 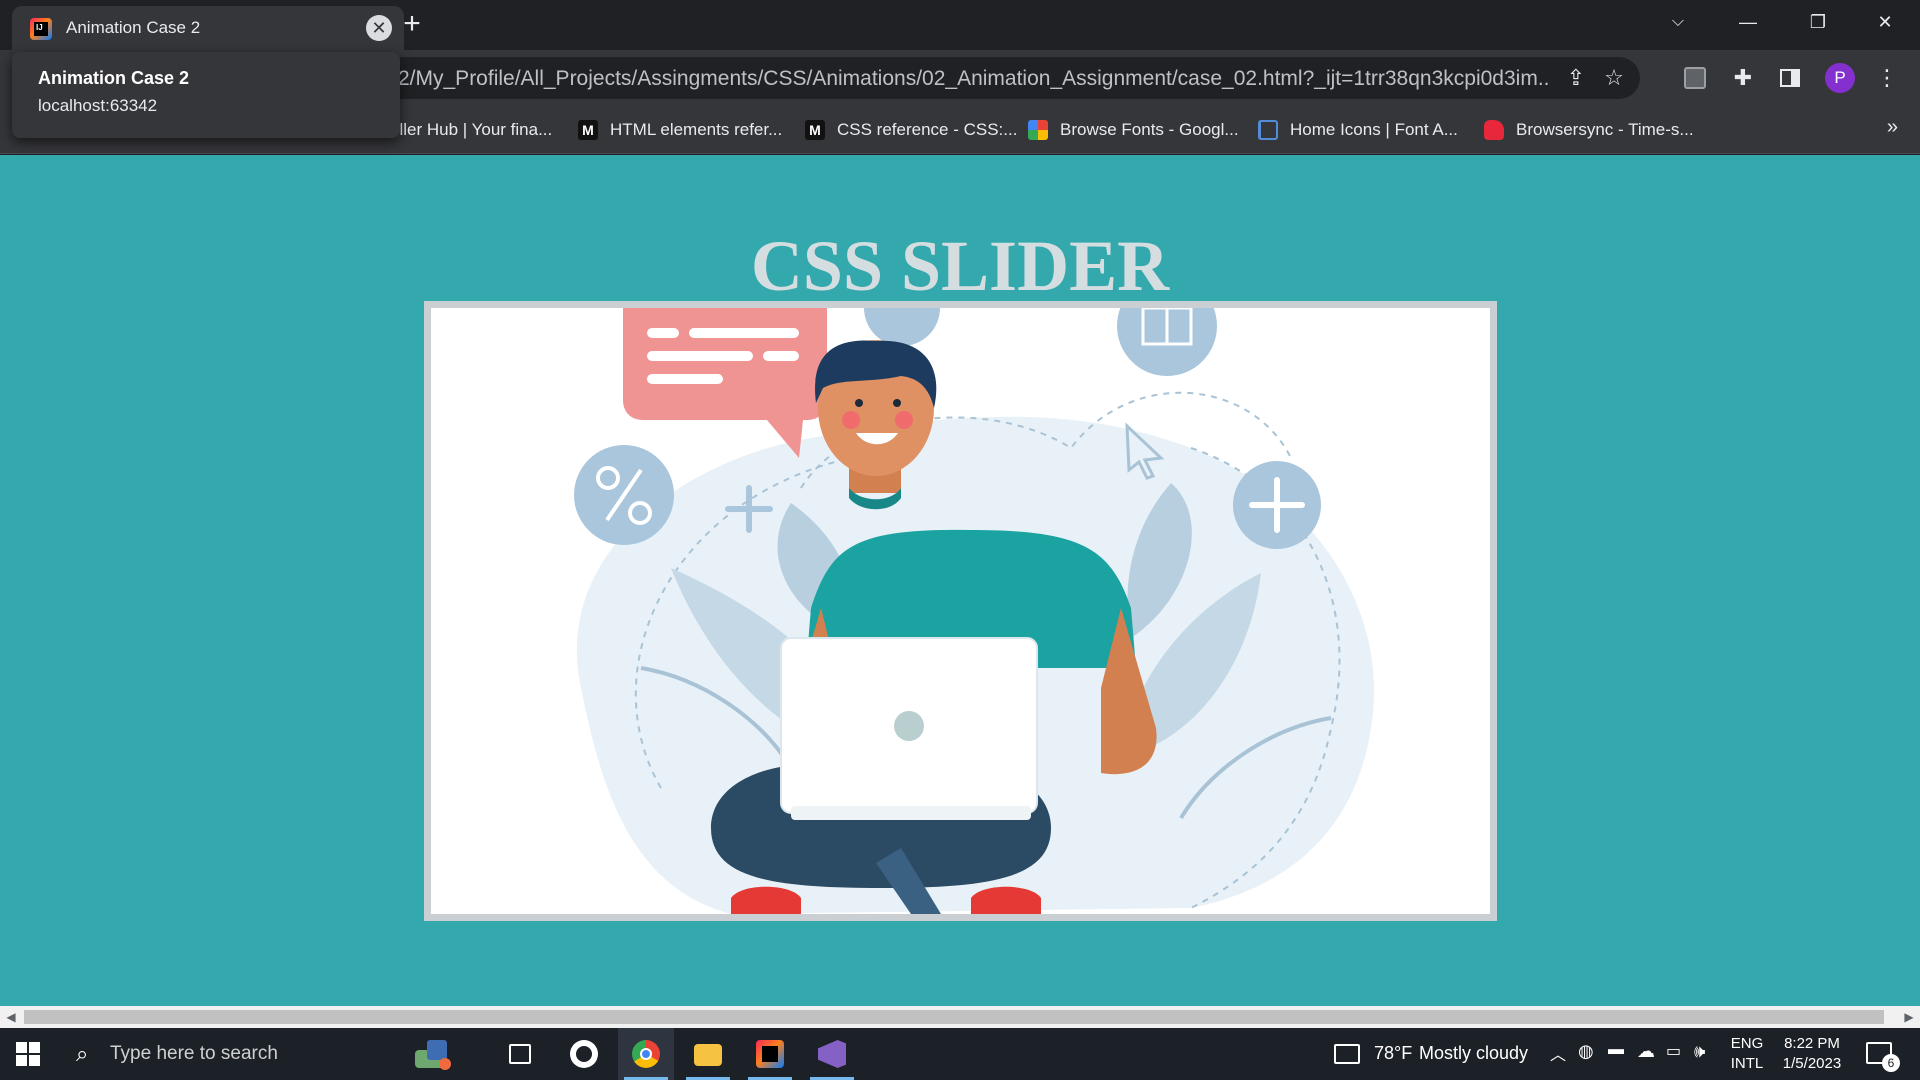 I want to click on google-fonts-icon, so click(x=1038, y=130).